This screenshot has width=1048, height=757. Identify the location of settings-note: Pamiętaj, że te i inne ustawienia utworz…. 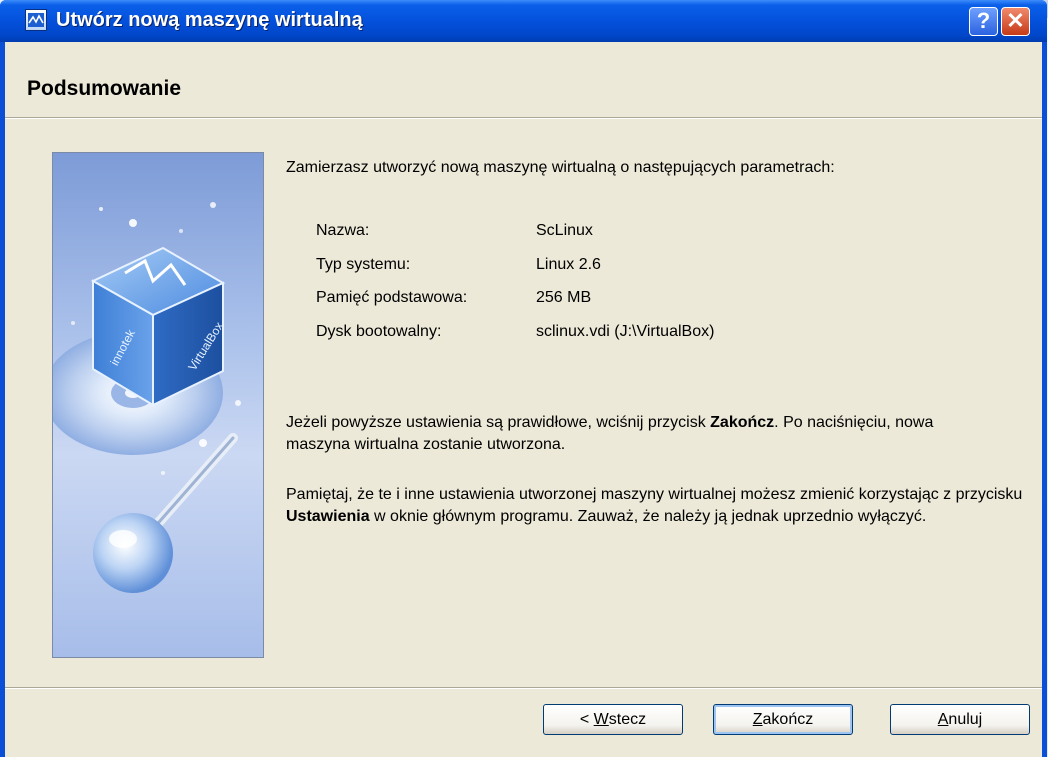
(656, 506).